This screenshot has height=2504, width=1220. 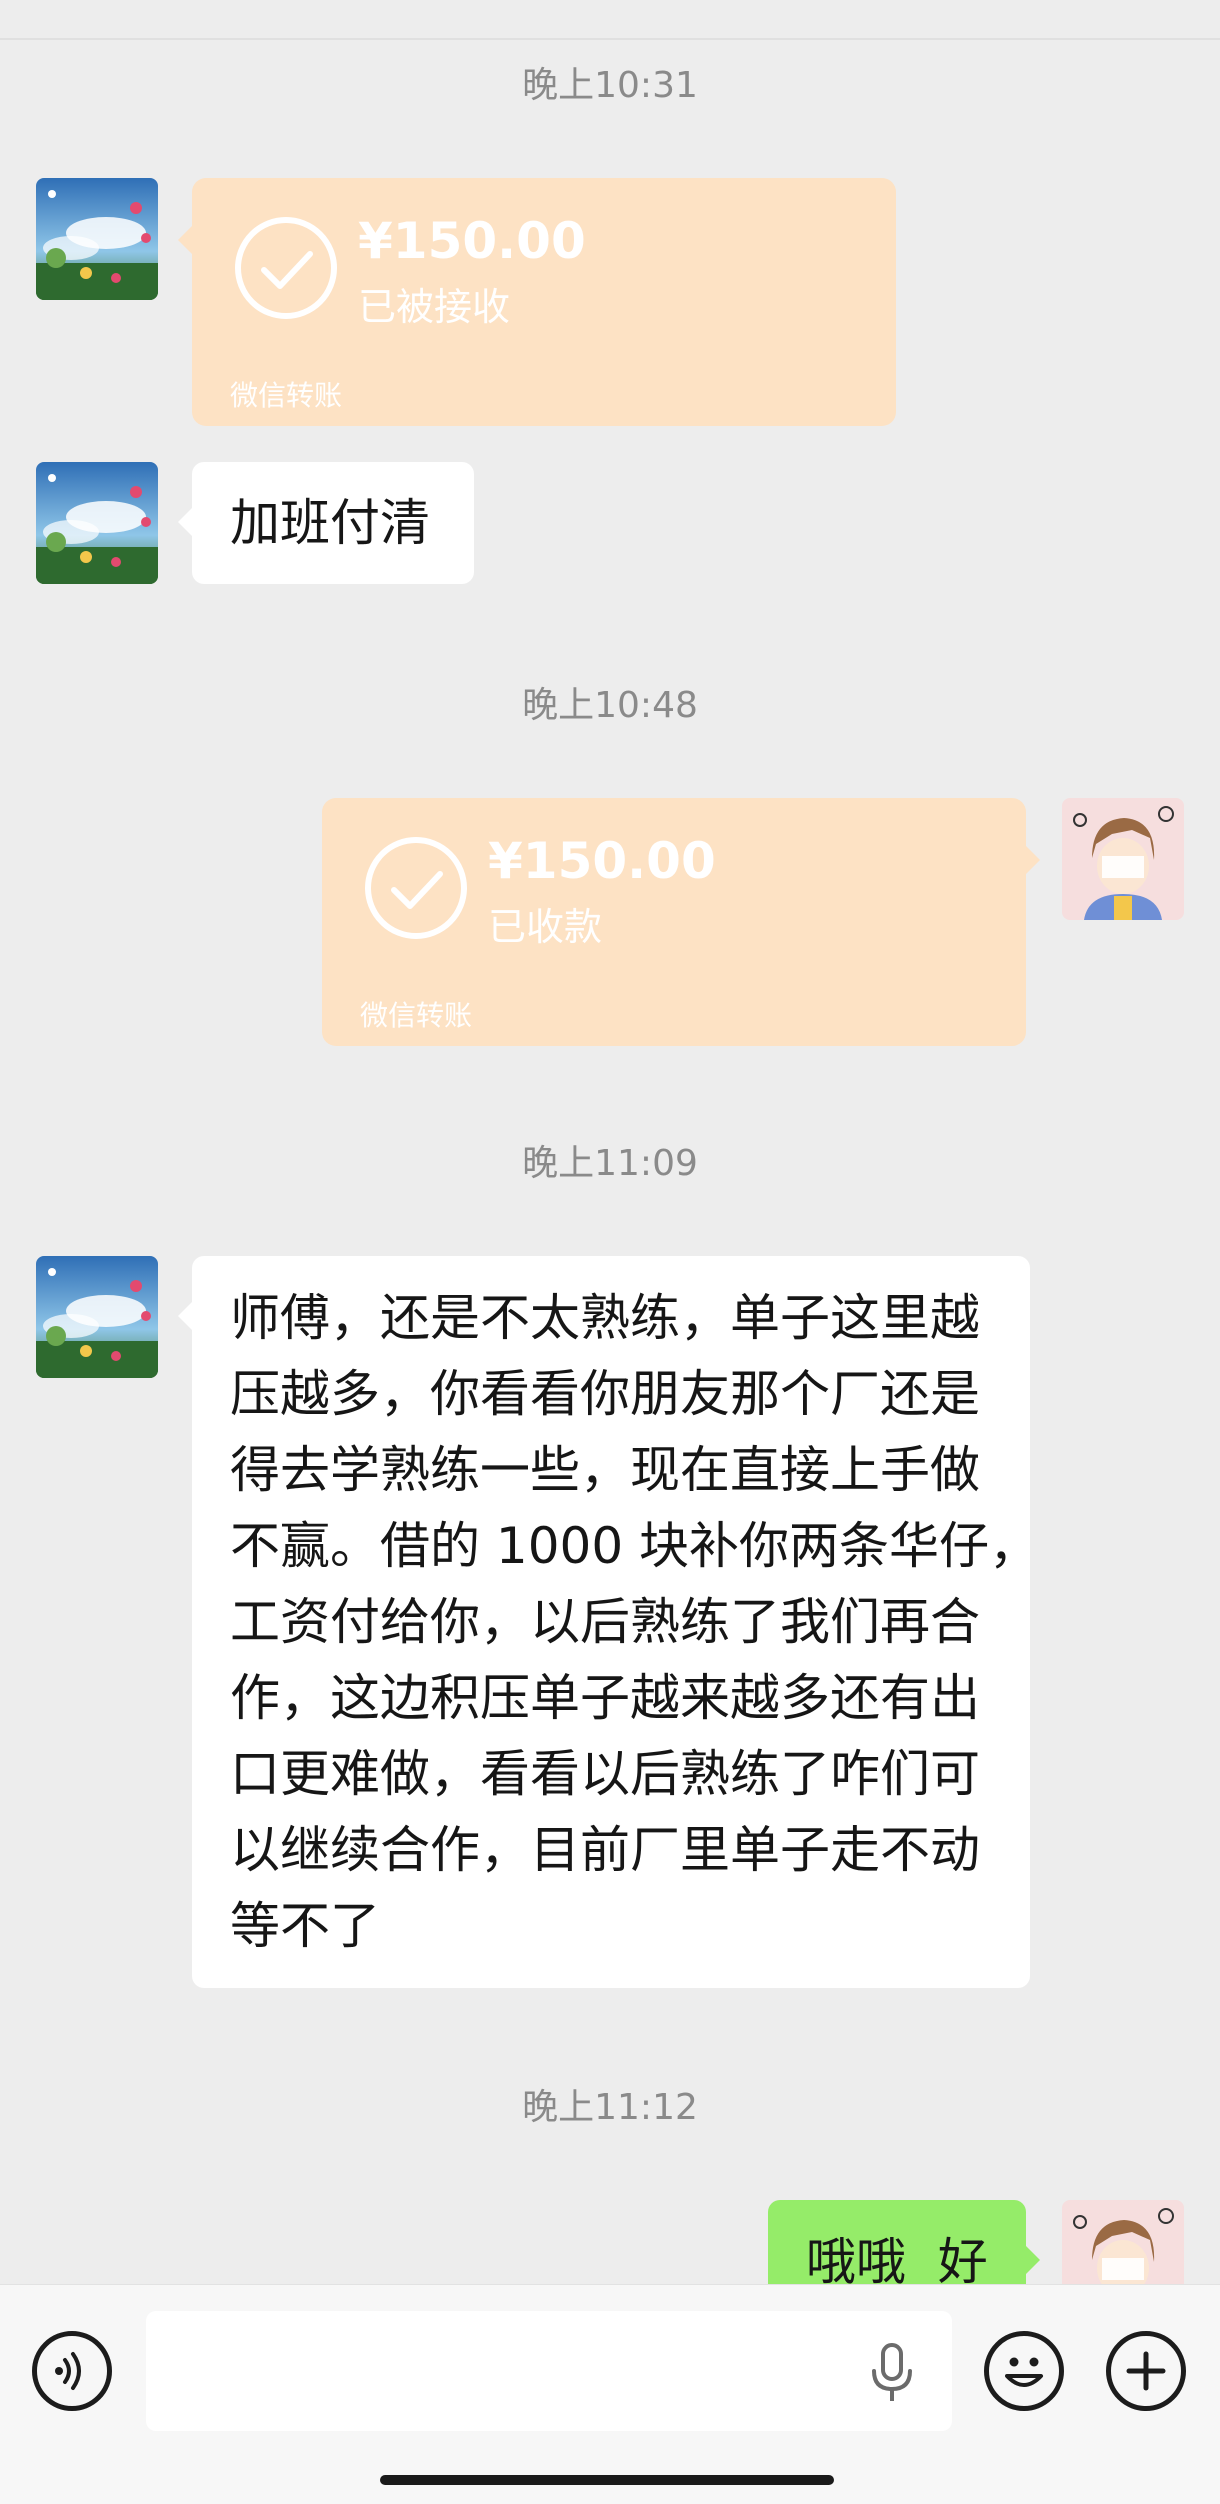 I want to click on input-bar, so click(x=610, y=2394).